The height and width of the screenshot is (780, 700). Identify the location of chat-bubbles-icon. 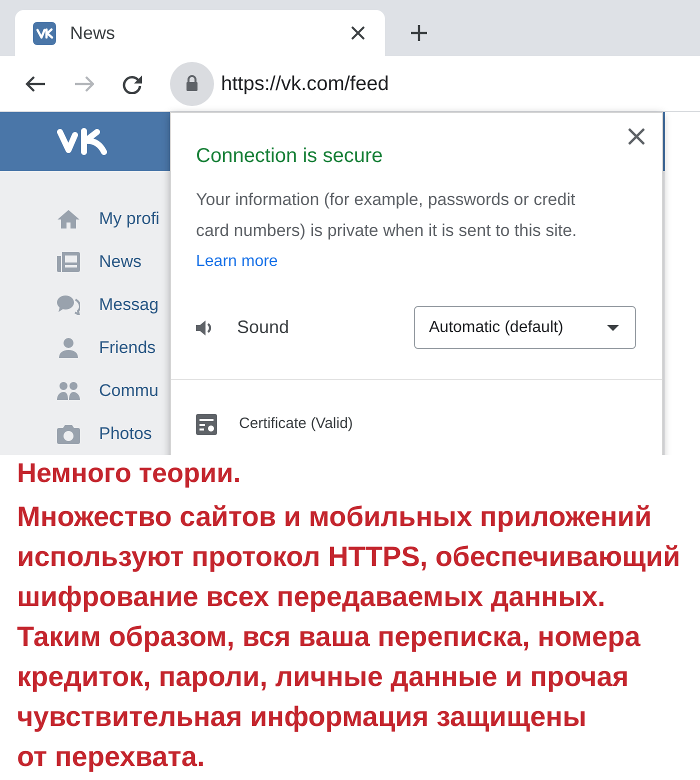
(68, 304).